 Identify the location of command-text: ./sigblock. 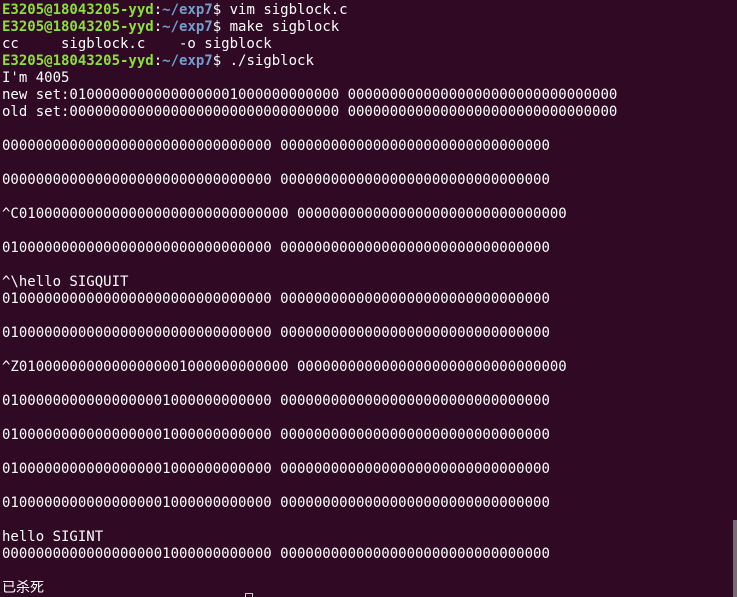
(267, 61).